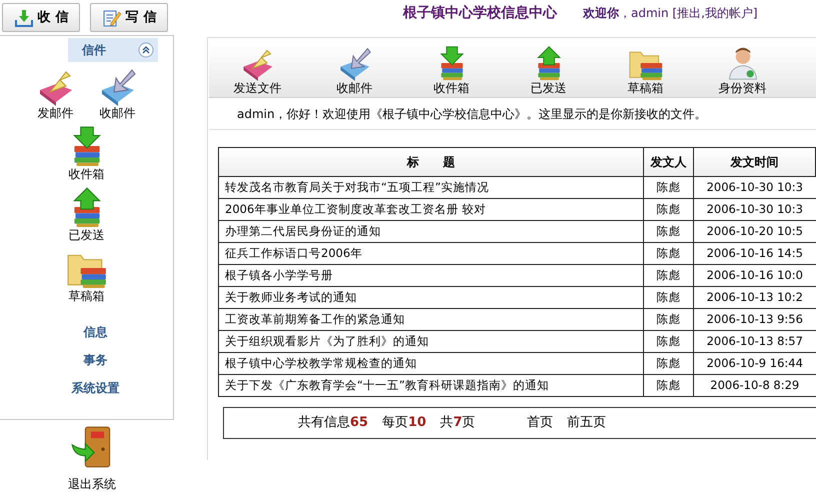 Image resolution: width=816 pixels, height=496 pixels. What do you see at coordinates (431, 231) in the screenshot?
I see `table-cell: 办理第二代居民身份证的通知` at bounding box center [431, 231].